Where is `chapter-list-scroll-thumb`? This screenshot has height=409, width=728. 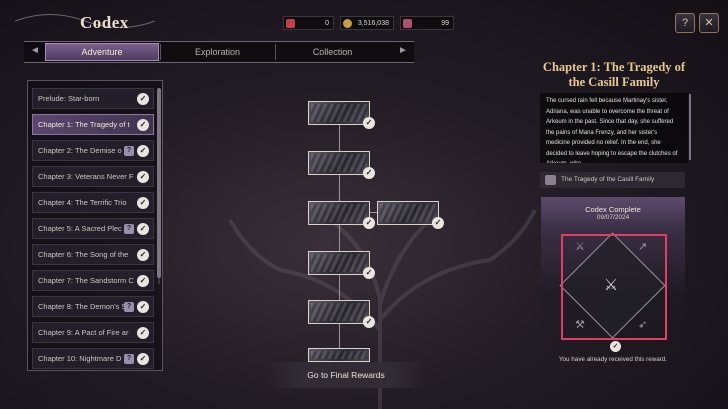 chapter-list-scroll-thumb is located at coordinates (159, 183).